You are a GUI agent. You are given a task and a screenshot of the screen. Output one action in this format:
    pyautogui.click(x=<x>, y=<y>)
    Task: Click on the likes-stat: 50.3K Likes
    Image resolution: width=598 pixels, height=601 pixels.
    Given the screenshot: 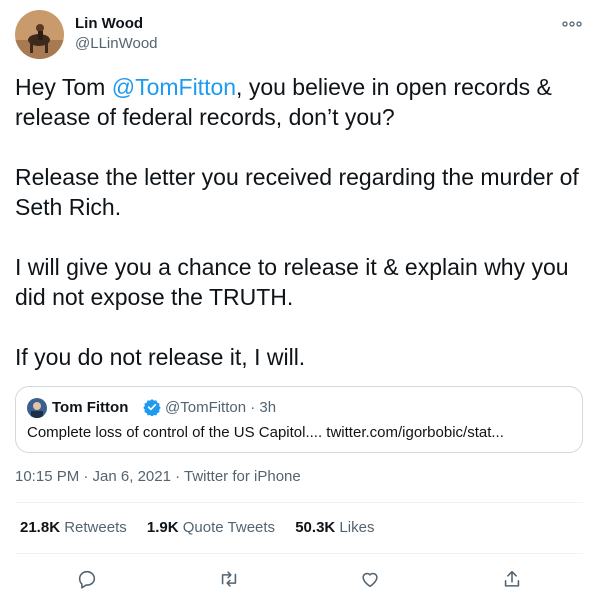 What is the action you would take?
    pyautogui.click(x=334, y=527)
    